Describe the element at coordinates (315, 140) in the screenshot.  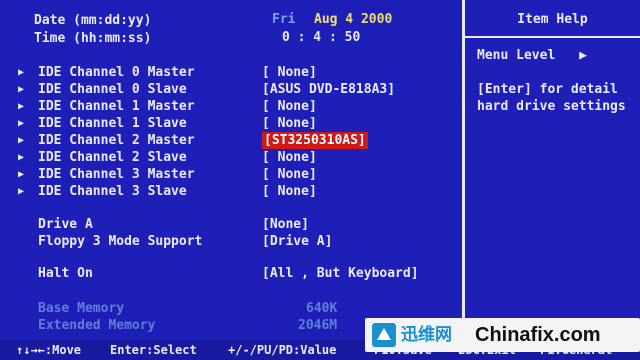
I see `setting-value-selected: [ST3250310AS]` at that location.